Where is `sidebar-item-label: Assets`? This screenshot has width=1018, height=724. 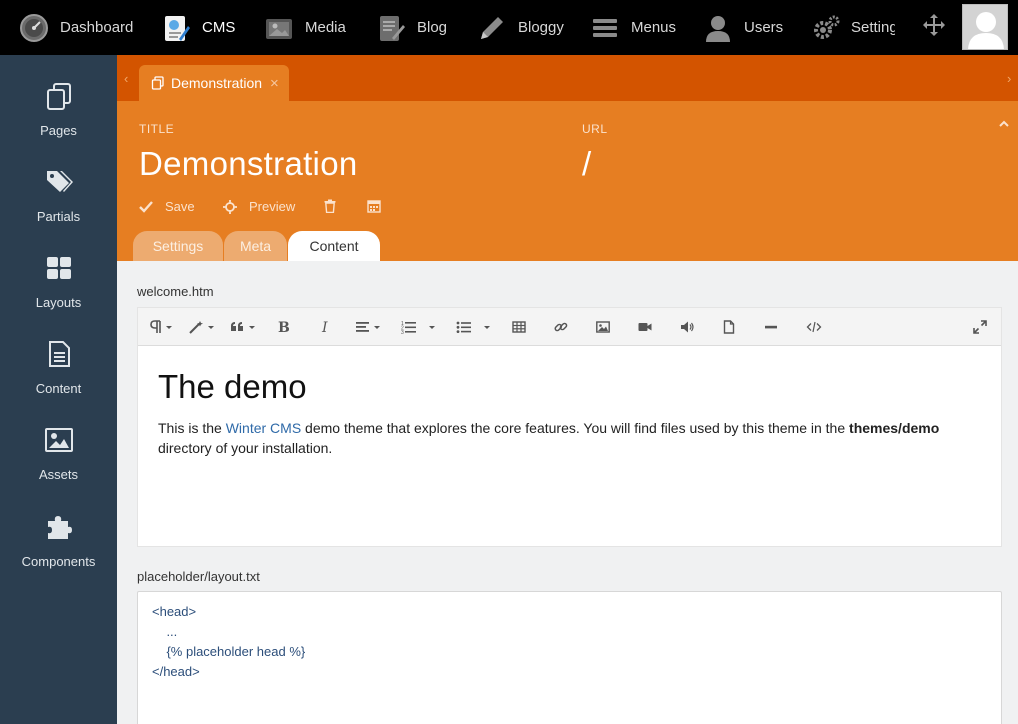
sidebar-item-label: Assets is located at coordinates (58, 474).